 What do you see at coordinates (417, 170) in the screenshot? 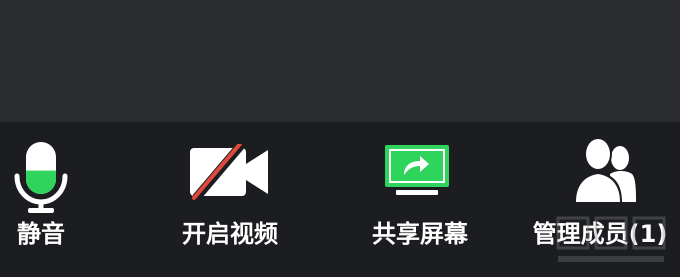
I see `share-screen-icon` at bounding box center [417, 170].